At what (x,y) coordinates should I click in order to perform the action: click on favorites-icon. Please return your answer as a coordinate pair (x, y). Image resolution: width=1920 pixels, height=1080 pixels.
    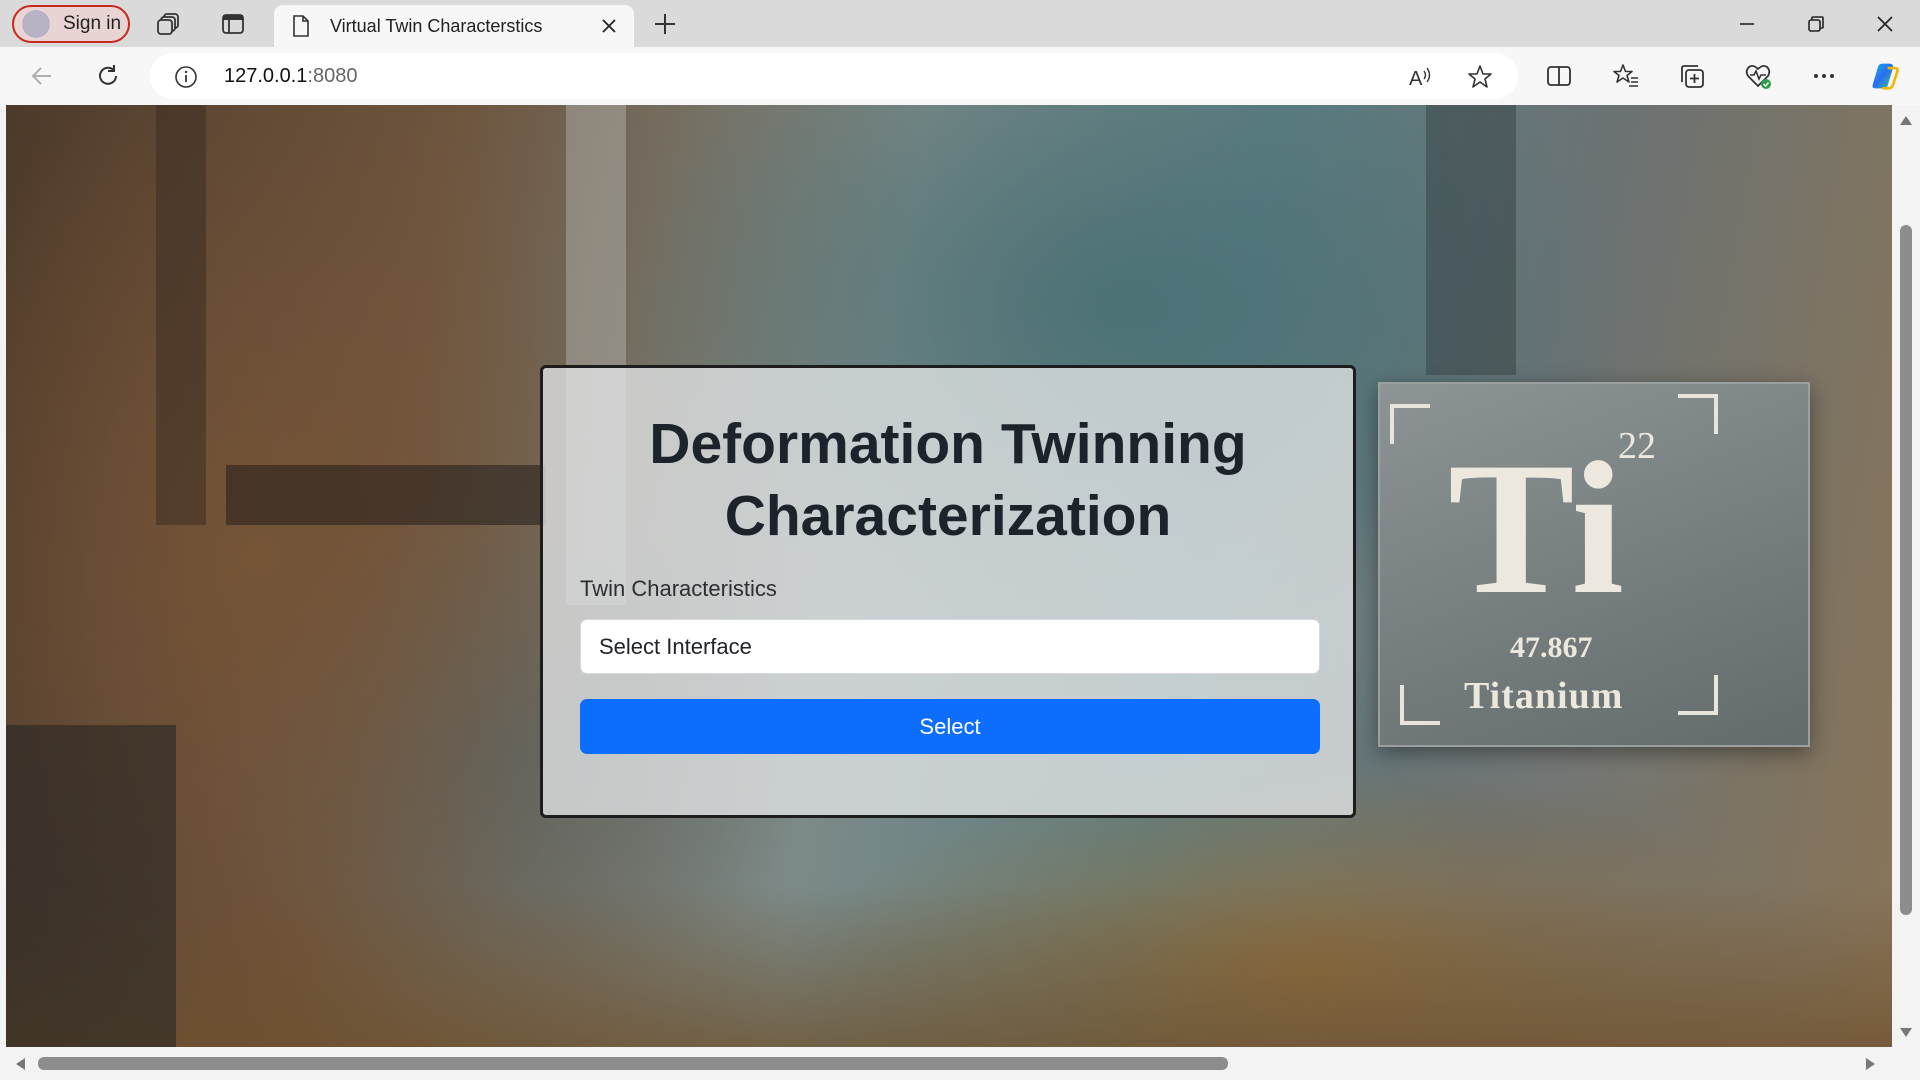
    Looking at the image, I should click on (1626, 76).